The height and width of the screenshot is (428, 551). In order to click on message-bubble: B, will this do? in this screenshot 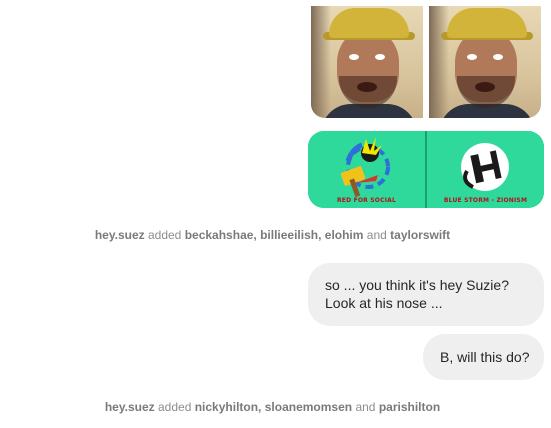, I will do `click(483, 357)`.